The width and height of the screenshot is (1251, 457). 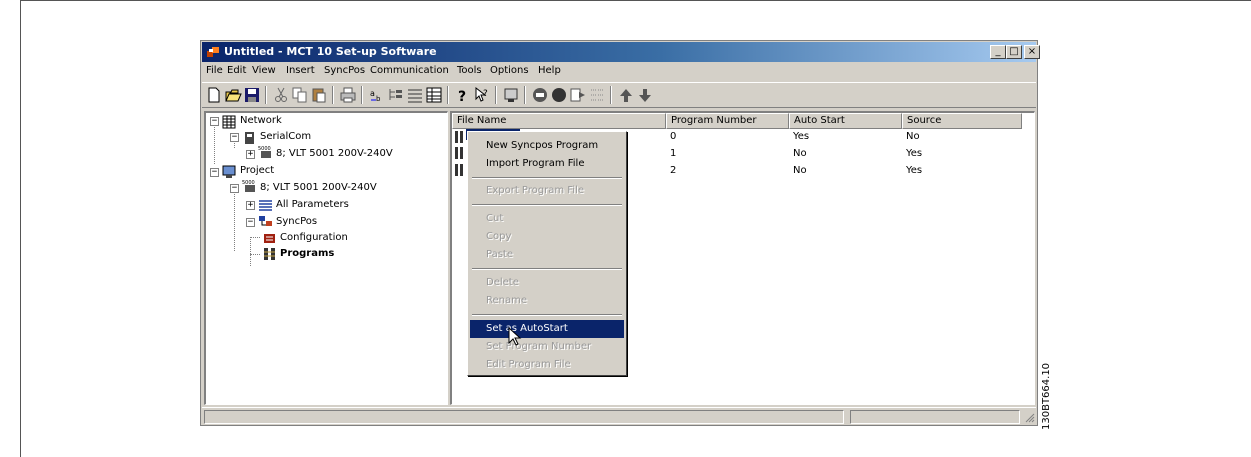 What do you see at coordinates (234, 137) in the screenshot?
I see `tree-expander-serialcom: −` at bounding box center [234, 137].